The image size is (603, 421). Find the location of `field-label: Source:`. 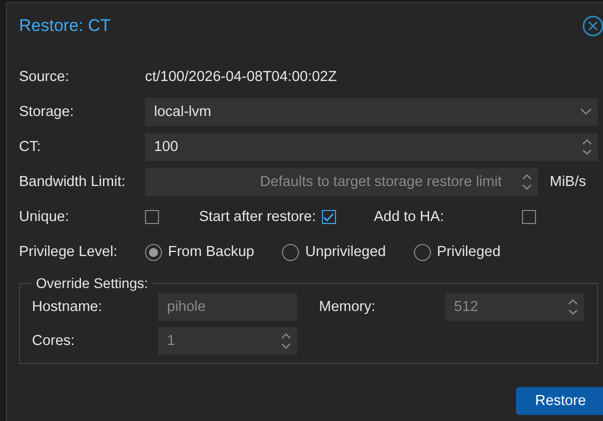

field-label: Source: is located at coordinates (44, 77).